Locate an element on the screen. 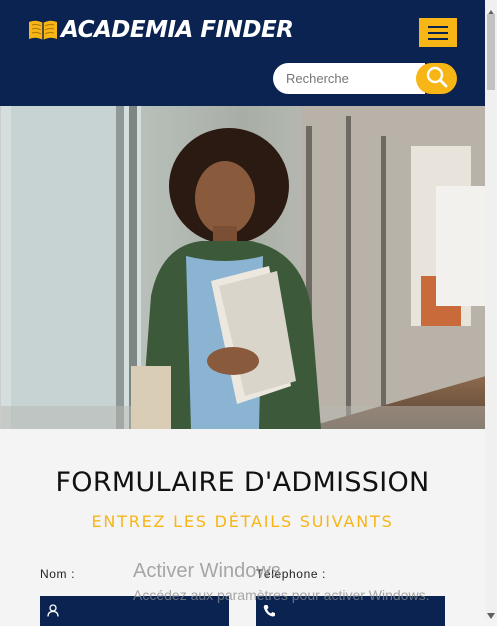 This screenshot has height=626, width=497. user-icon is located at coordinates (53, 613).